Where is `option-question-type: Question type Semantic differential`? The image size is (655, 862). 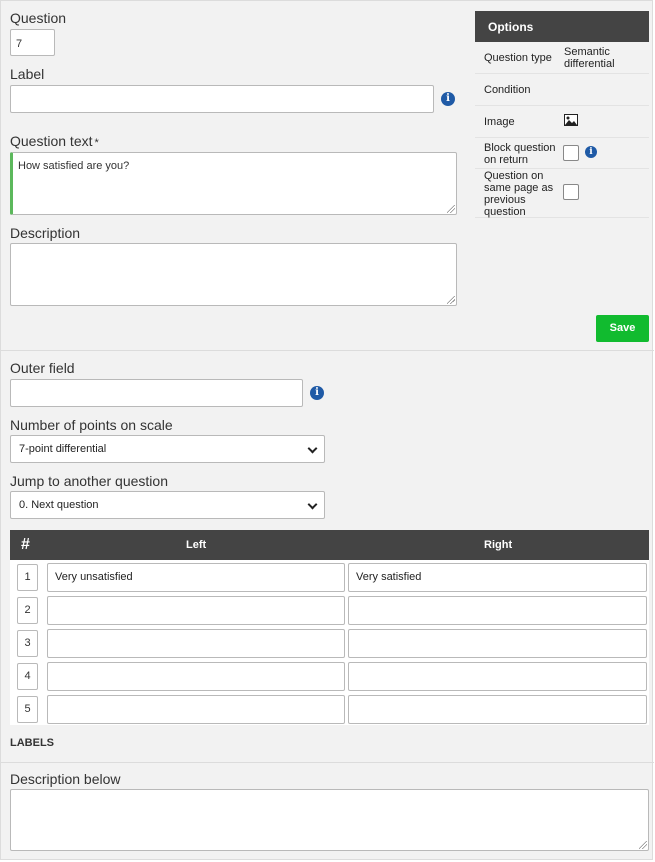 option-question-type: Question type Semantic differential is located at coordinates (562, 58).